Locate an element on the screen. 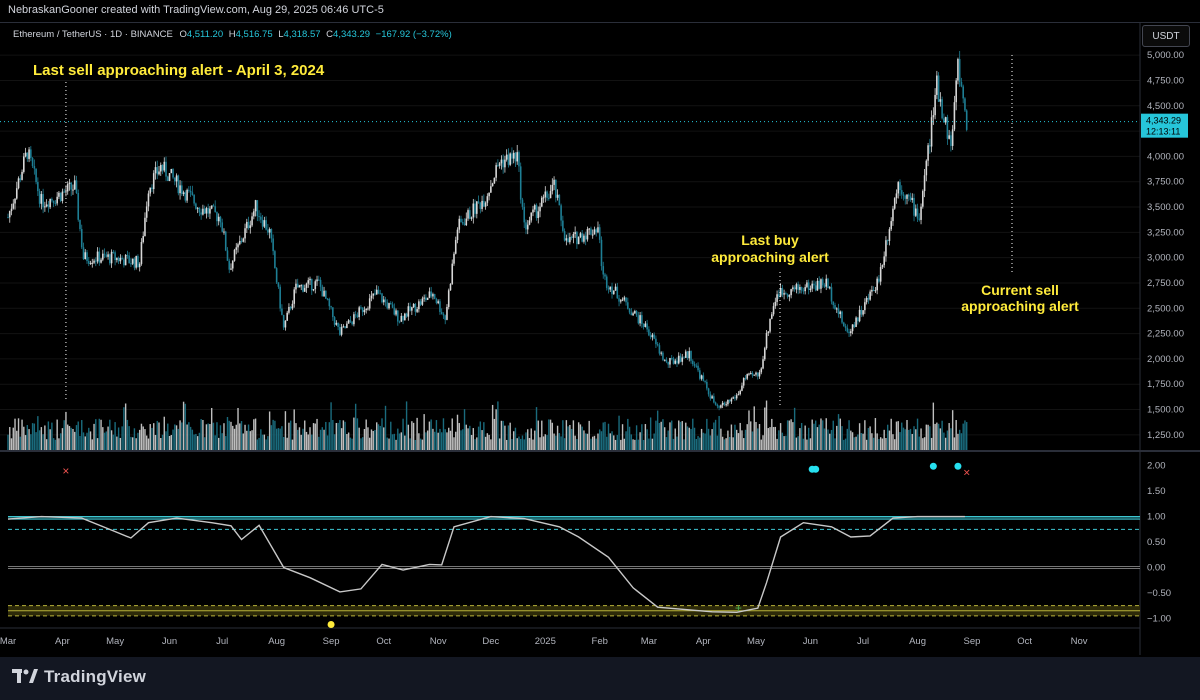  price-tick-label: 3,250.00 is located at coordinates (1165, 232).